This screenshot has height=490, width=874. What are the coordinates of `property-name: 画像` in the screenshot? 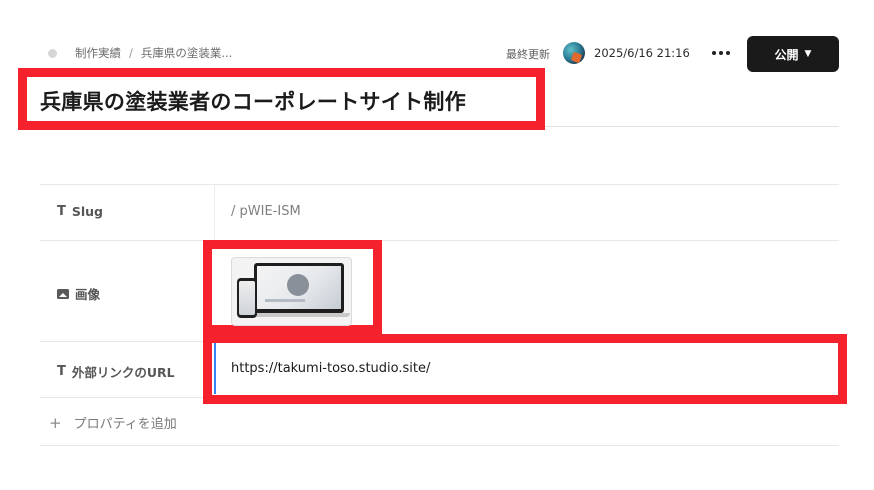 It's located at (88, 294).